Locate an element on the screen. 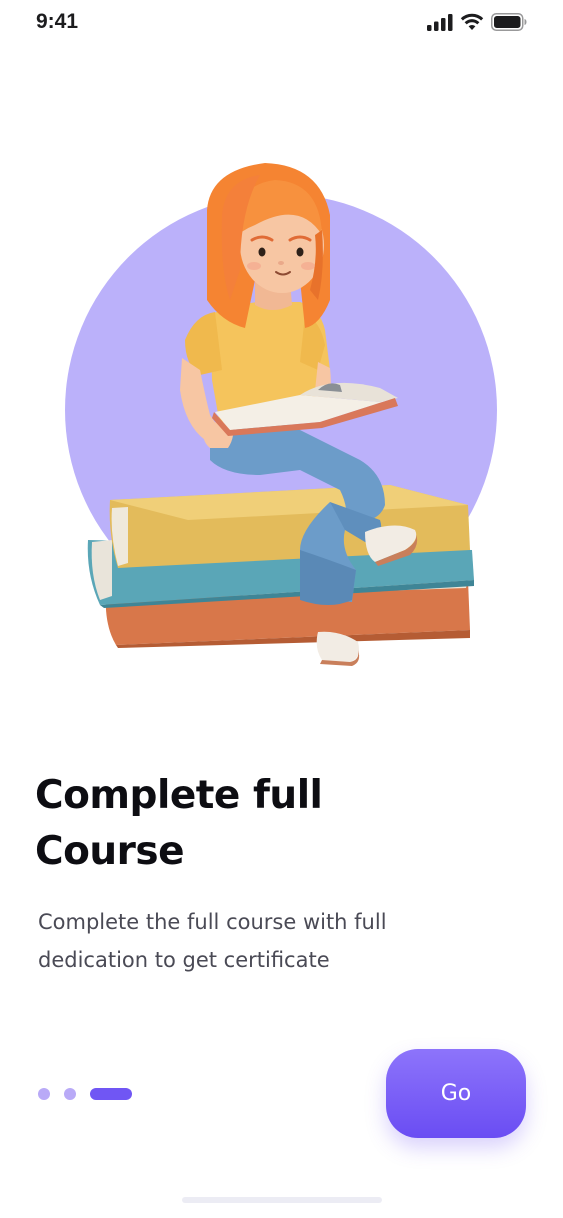 This screenshot has height=1218, width=563. page-dot-3-active is located at coordinates (111, 1094).